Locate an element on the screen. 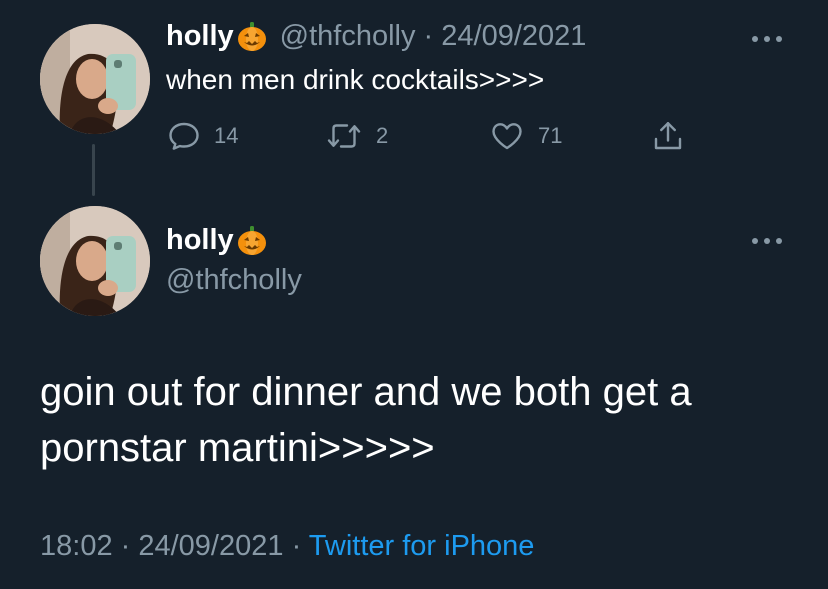 The height and width of the screenshot is (589, 828). retweet-icon is located at coordinates (344, 136).